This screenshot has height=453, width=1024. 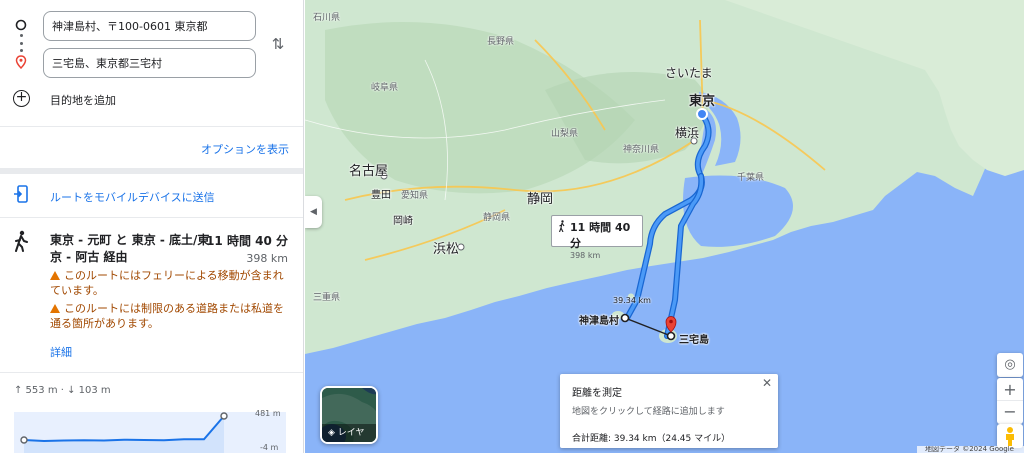 I want to click on city-label: 東京, so click(x=702, y=101).